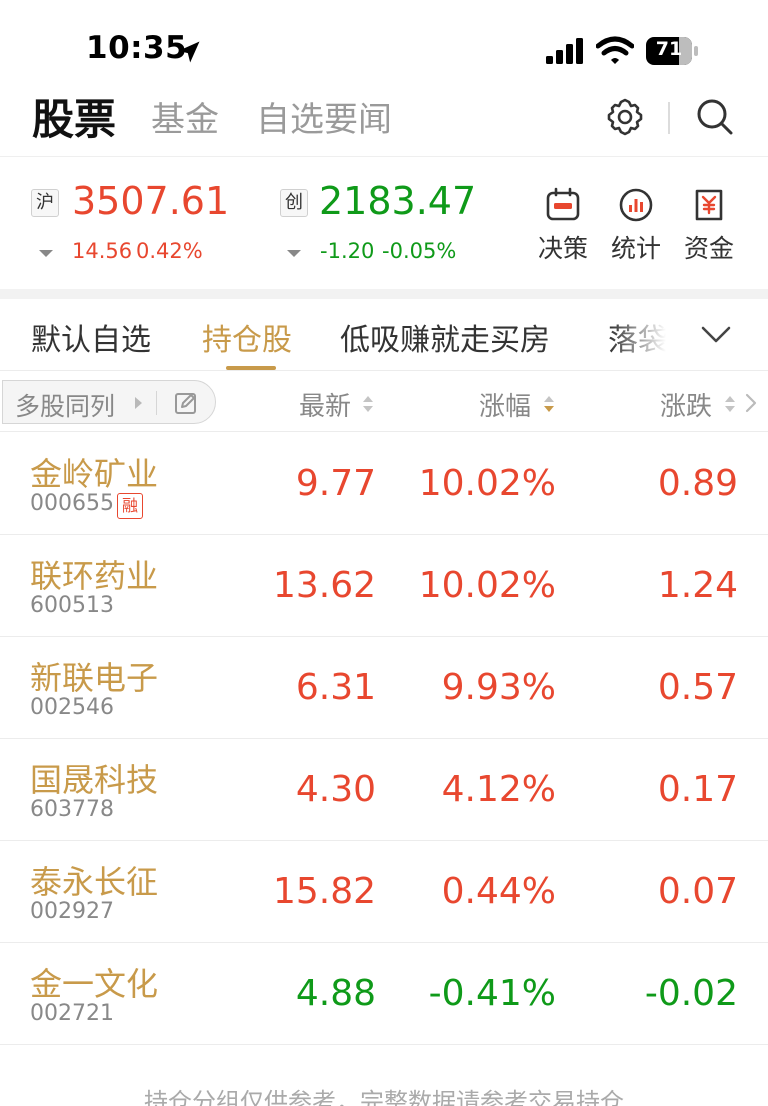  Describe the element at coordinates (384, 484) in the screenshot. I see `stock-row: 金岭矿业 000655 融 9.77 10.02% 0.89` at that location.